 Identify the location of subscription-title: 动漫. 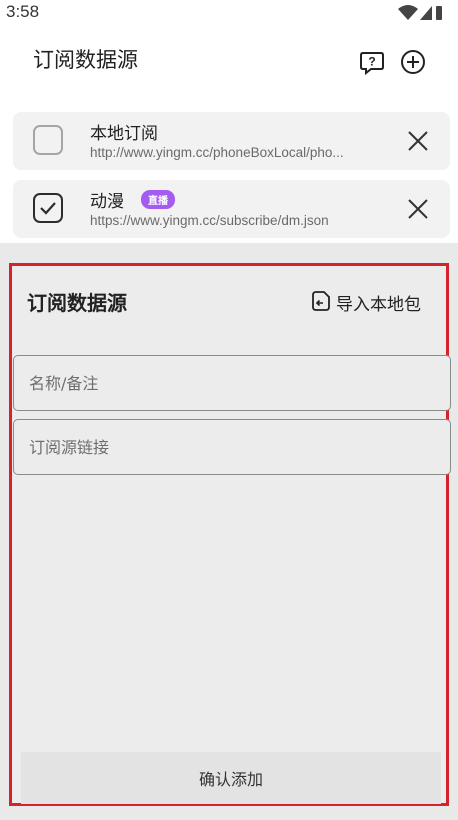
(107, 202).